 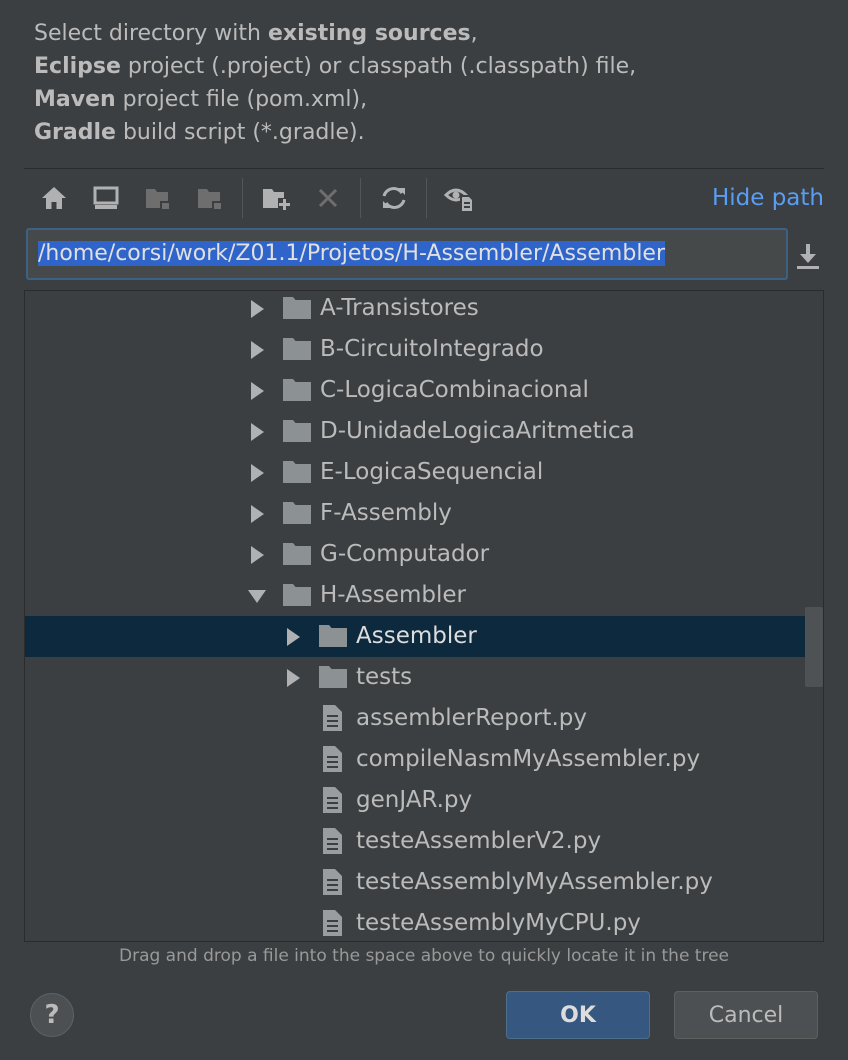 I want to click on tree-item-label: compileNasmMyAssembler.py, so click(x=528, y=759).